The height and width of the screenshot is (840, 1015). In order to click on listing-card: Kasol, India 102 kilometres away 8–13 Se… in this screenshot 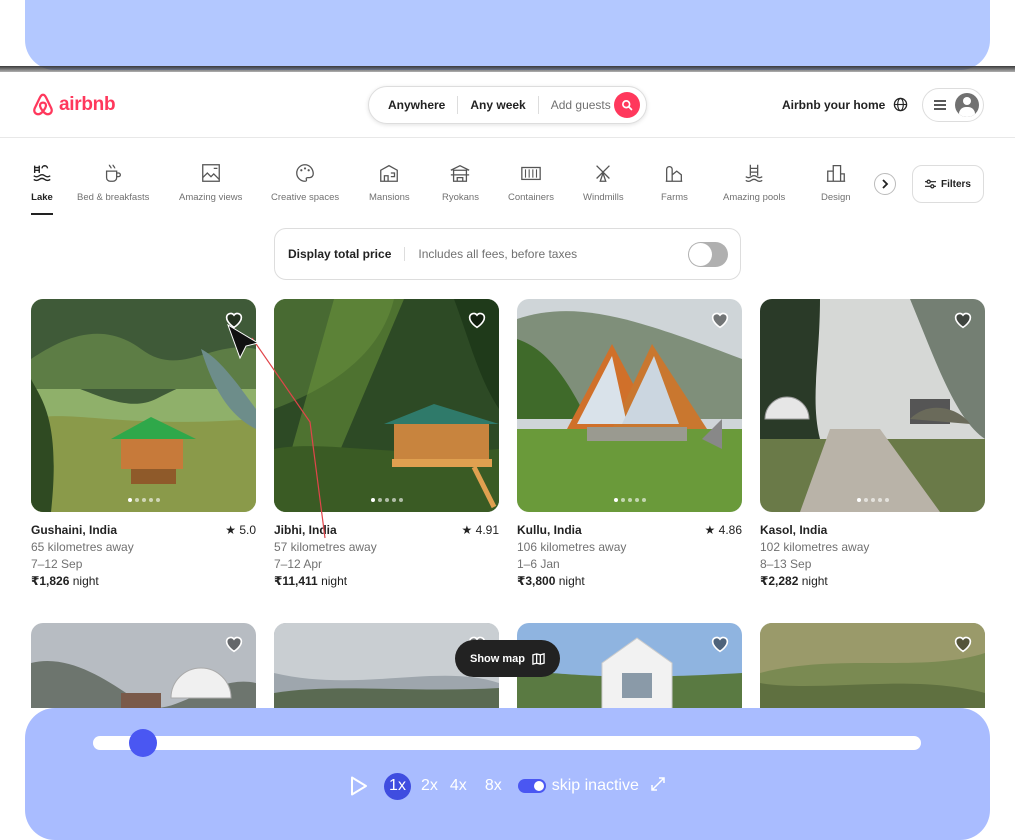, I will do `click(872, 444)`.